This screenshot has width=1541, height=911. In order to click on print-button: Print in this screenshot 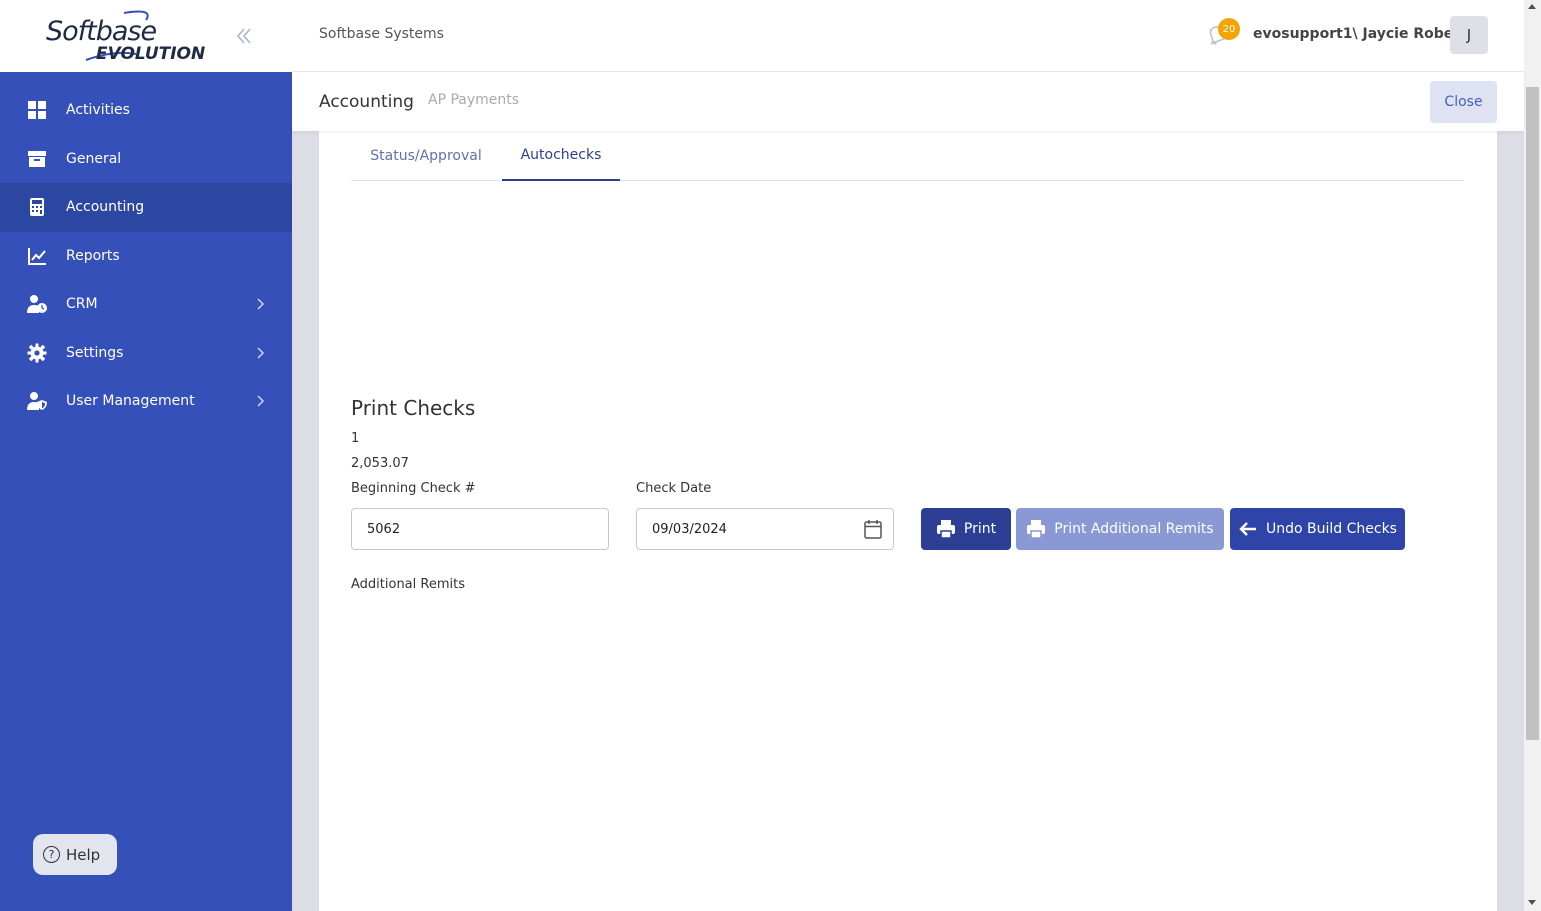, I will do `click(966, 529)`.